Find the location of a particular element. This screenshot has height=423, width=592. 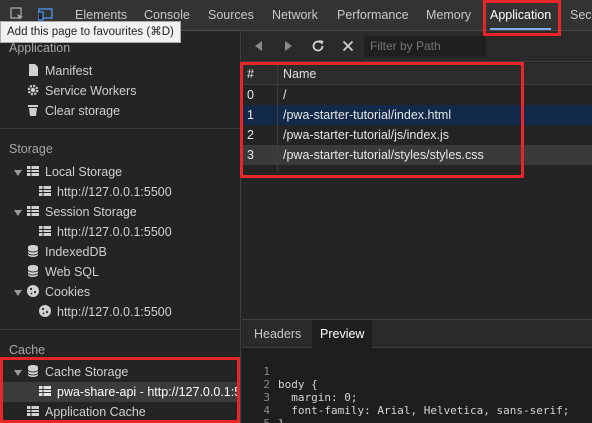

sidebar-item-label: Local Storage is located at coordinates (84, 172).